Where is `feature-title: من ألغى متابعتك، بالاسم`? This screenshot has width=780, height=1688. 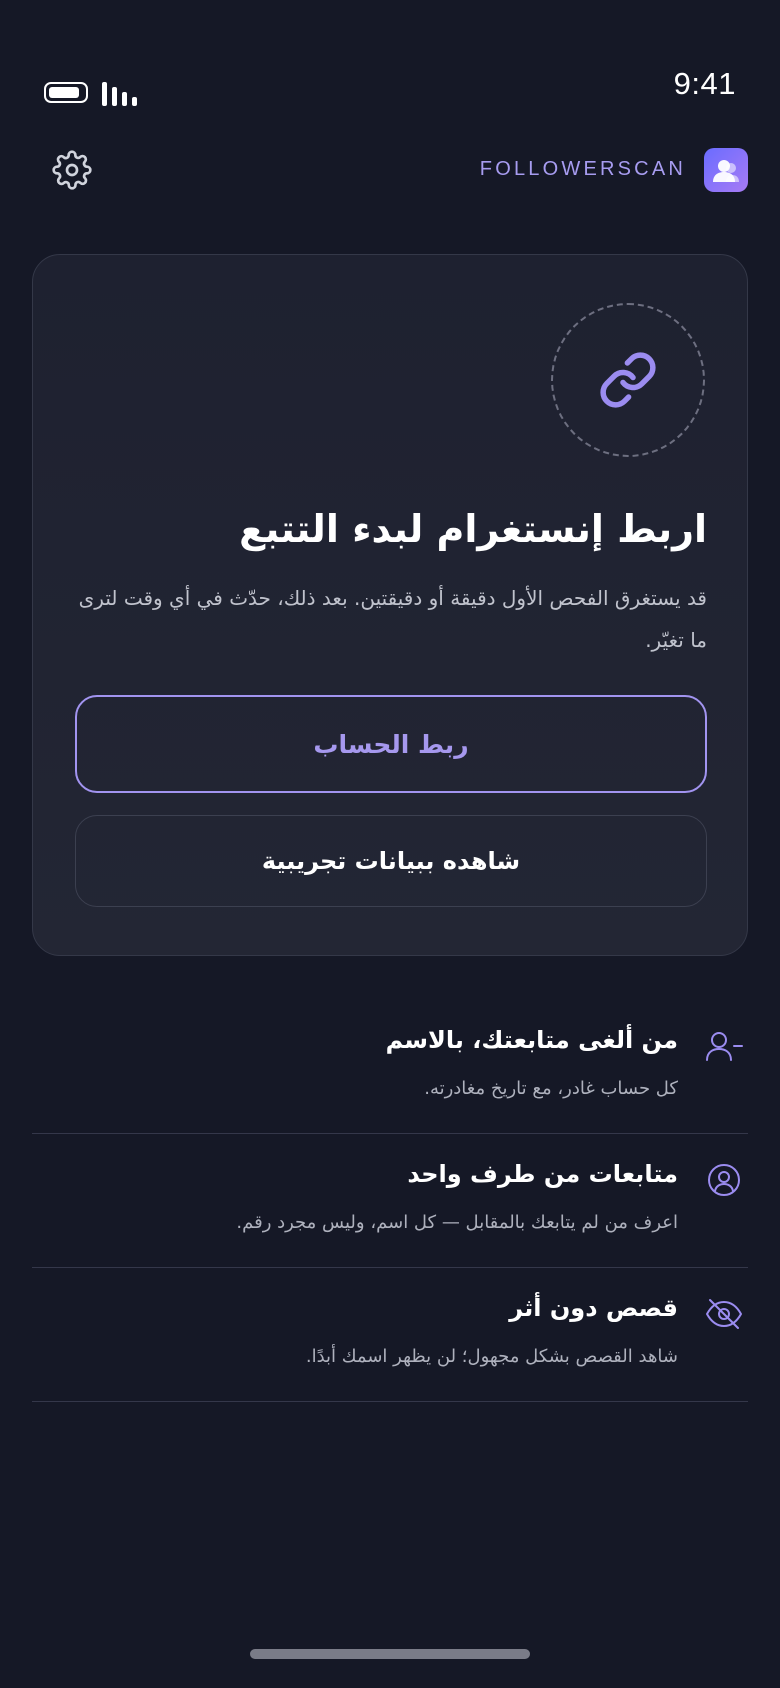 feature-title: من ألغى متابعتك، بالاسم is located at coordinates (531, 1040).